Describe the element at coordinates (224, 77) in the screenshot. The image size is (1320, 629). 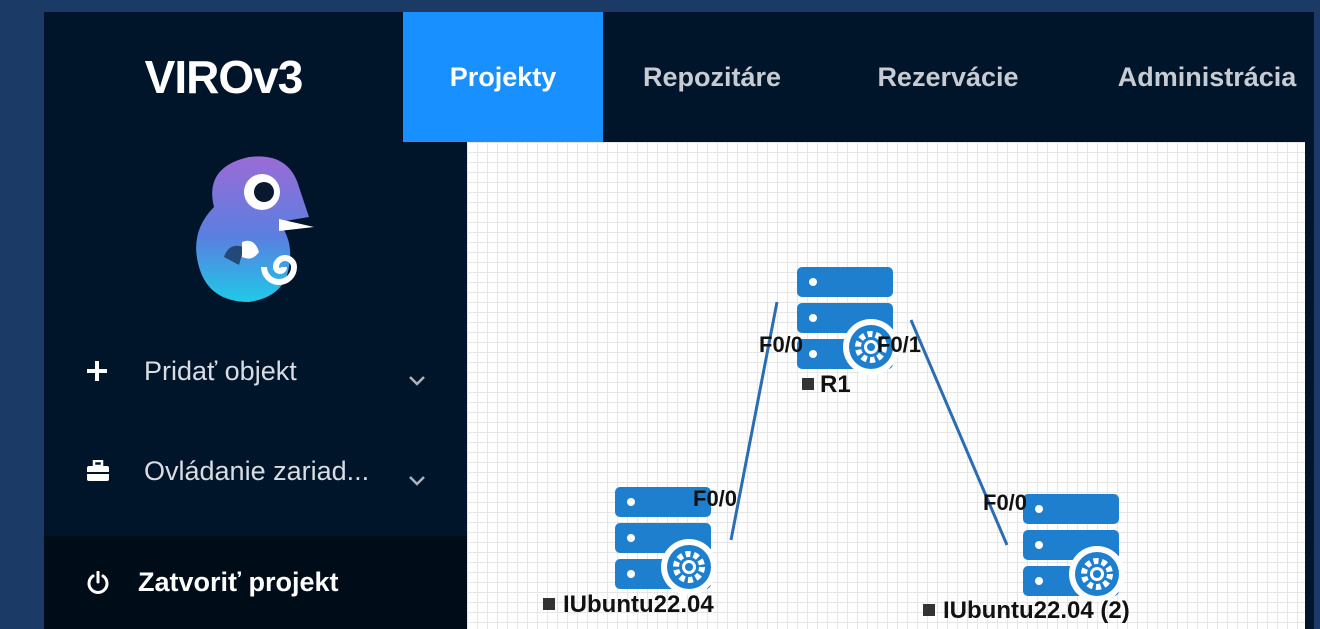
I see `app-title: VIROv3` at that location.